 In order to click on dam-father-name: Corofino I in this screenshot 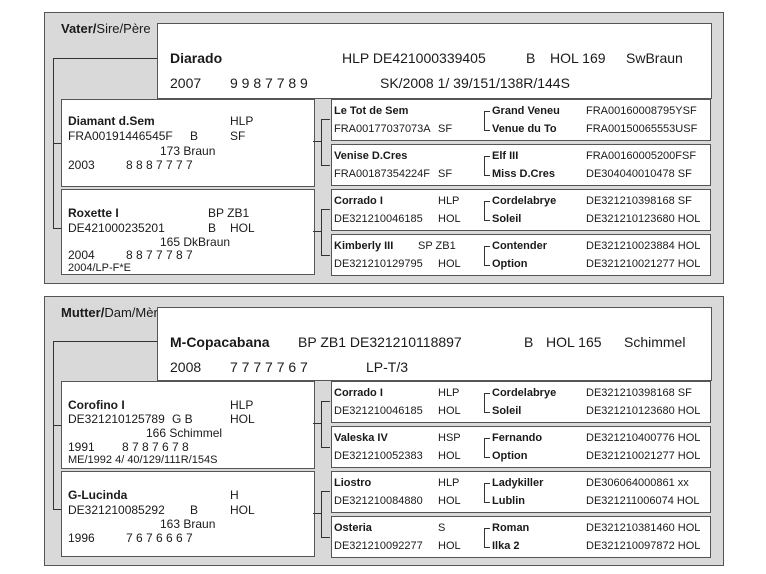, I will do `click(96, 405)`.